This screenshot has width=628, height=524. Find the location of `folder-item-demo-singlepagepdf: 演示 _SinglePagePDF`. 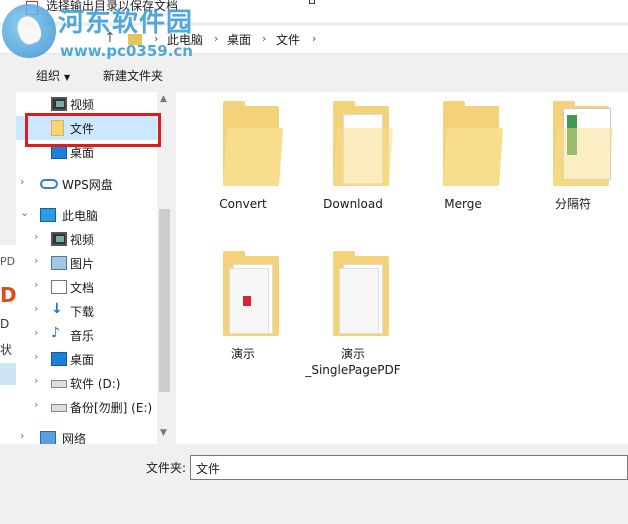

folder-item-demo-singlepagepdf: 演示 _SinglePagePDF is located at coordinates (353, 312).